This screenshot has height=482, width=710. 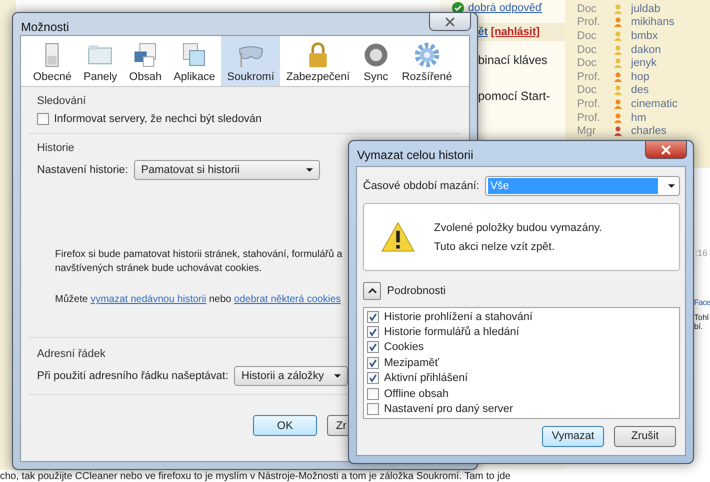 I want to click on expand-button, so click(x=372, y=291).